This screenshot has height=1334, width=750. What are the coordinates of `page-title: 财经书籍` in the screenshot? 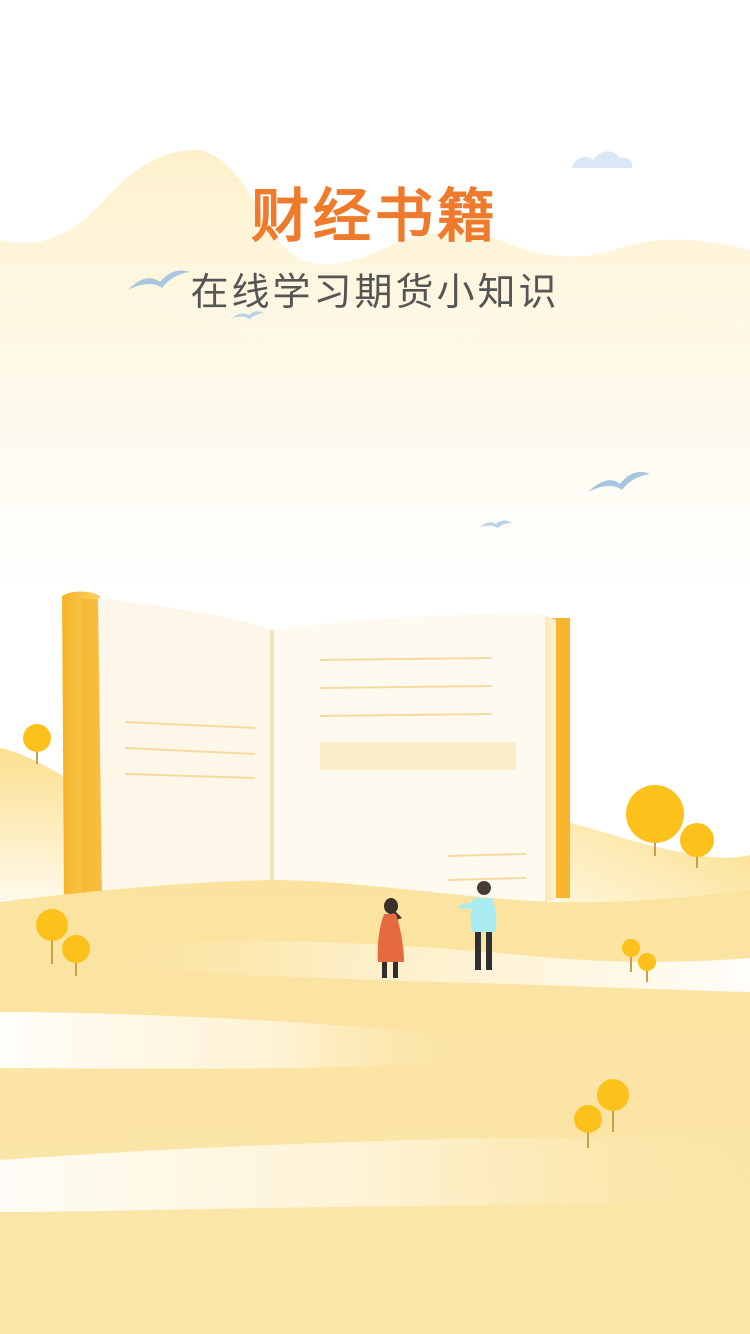 It's located at (374, 216).